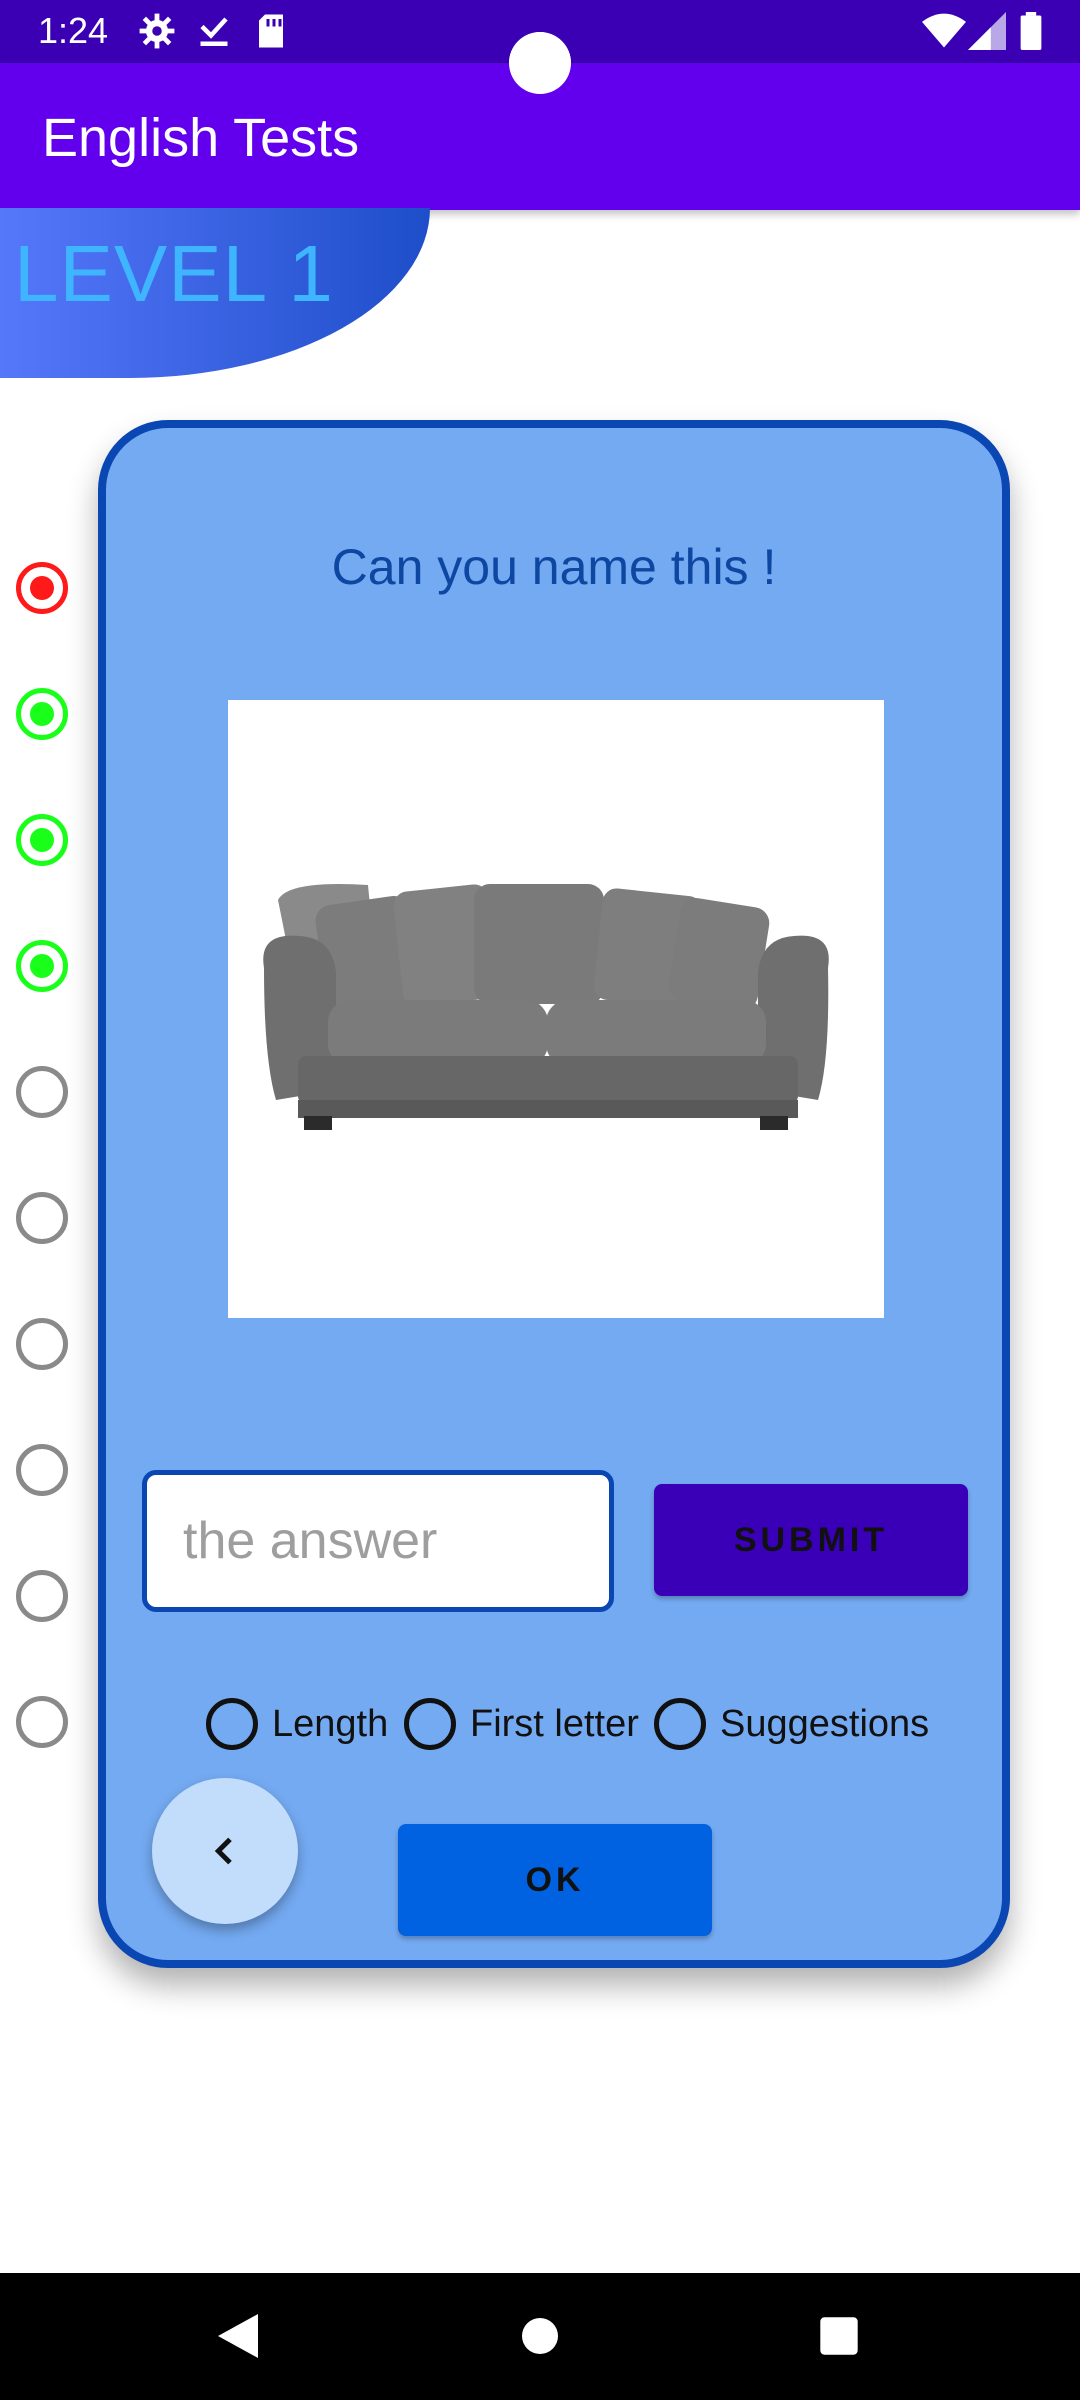  I want to click on download-done-icon, so click(214, 33).